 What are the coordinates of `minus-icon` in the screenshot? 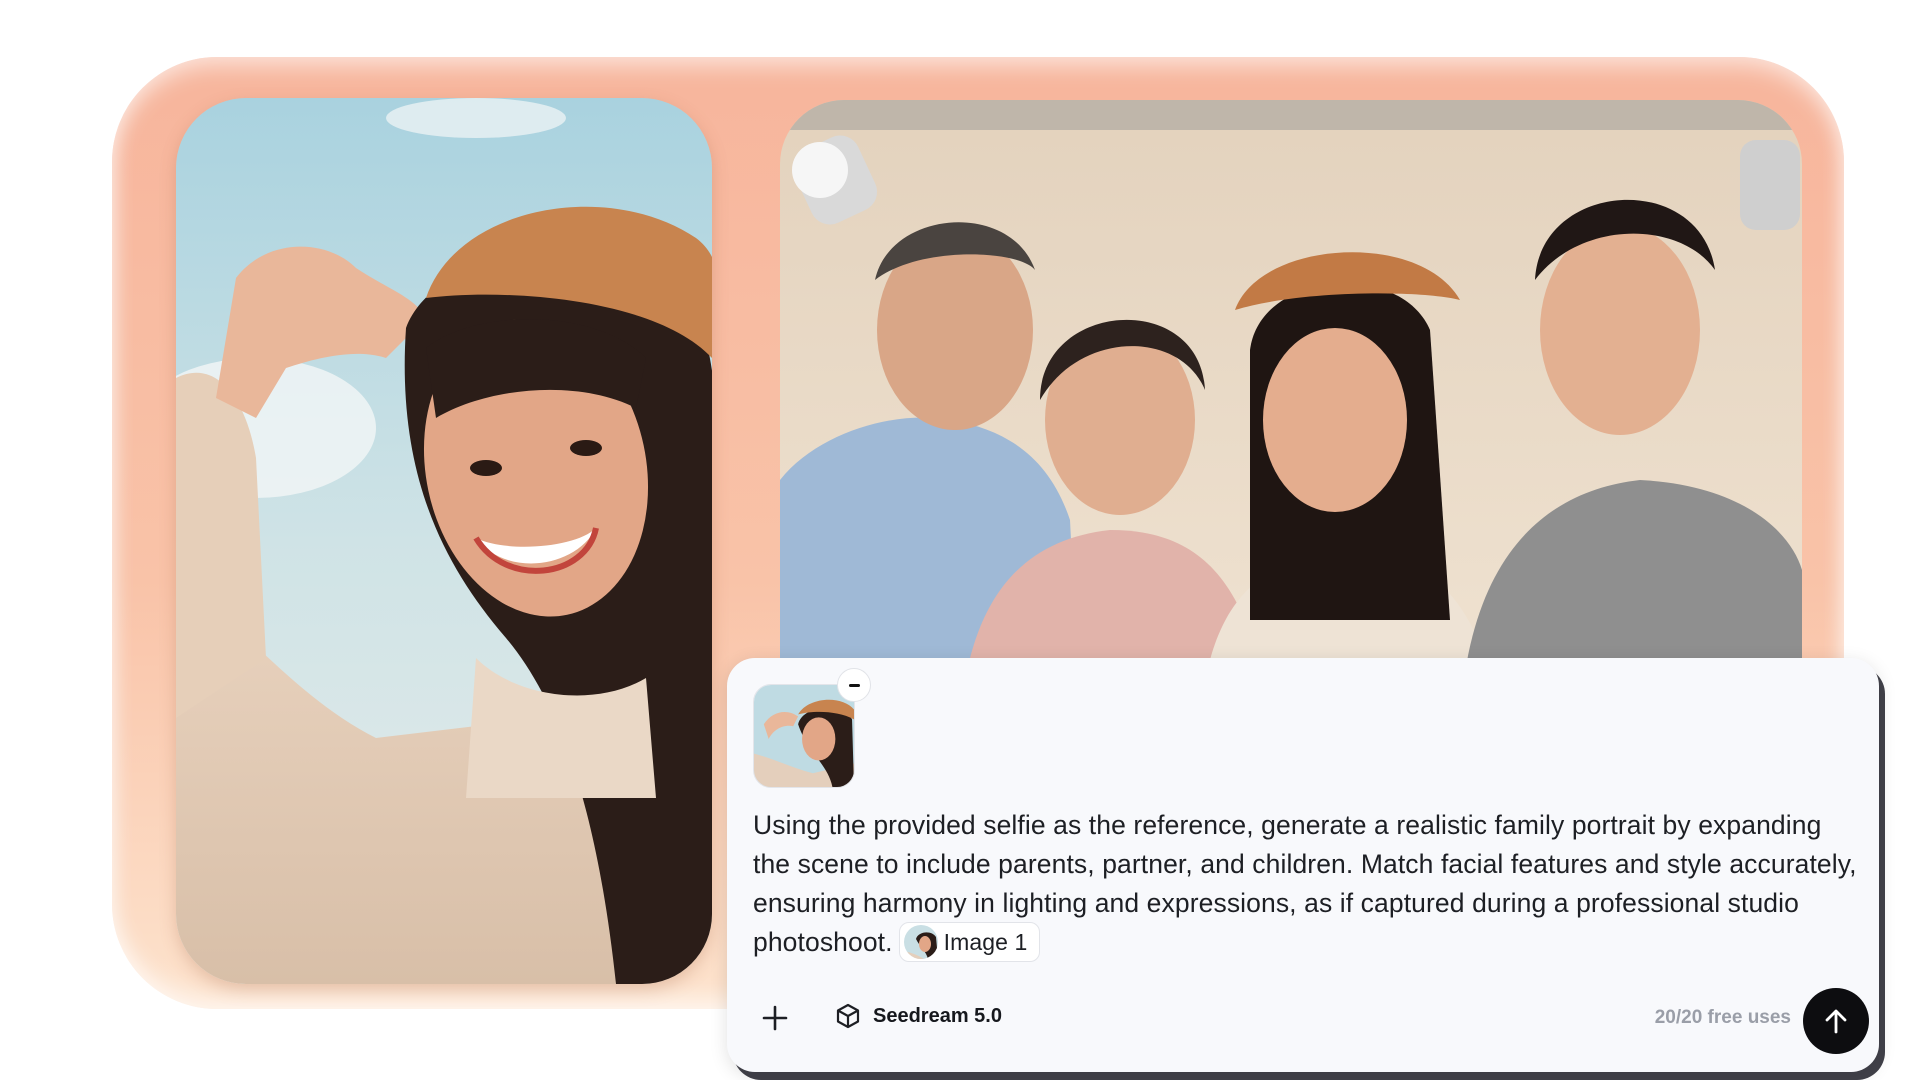 It's located at (854, 685).